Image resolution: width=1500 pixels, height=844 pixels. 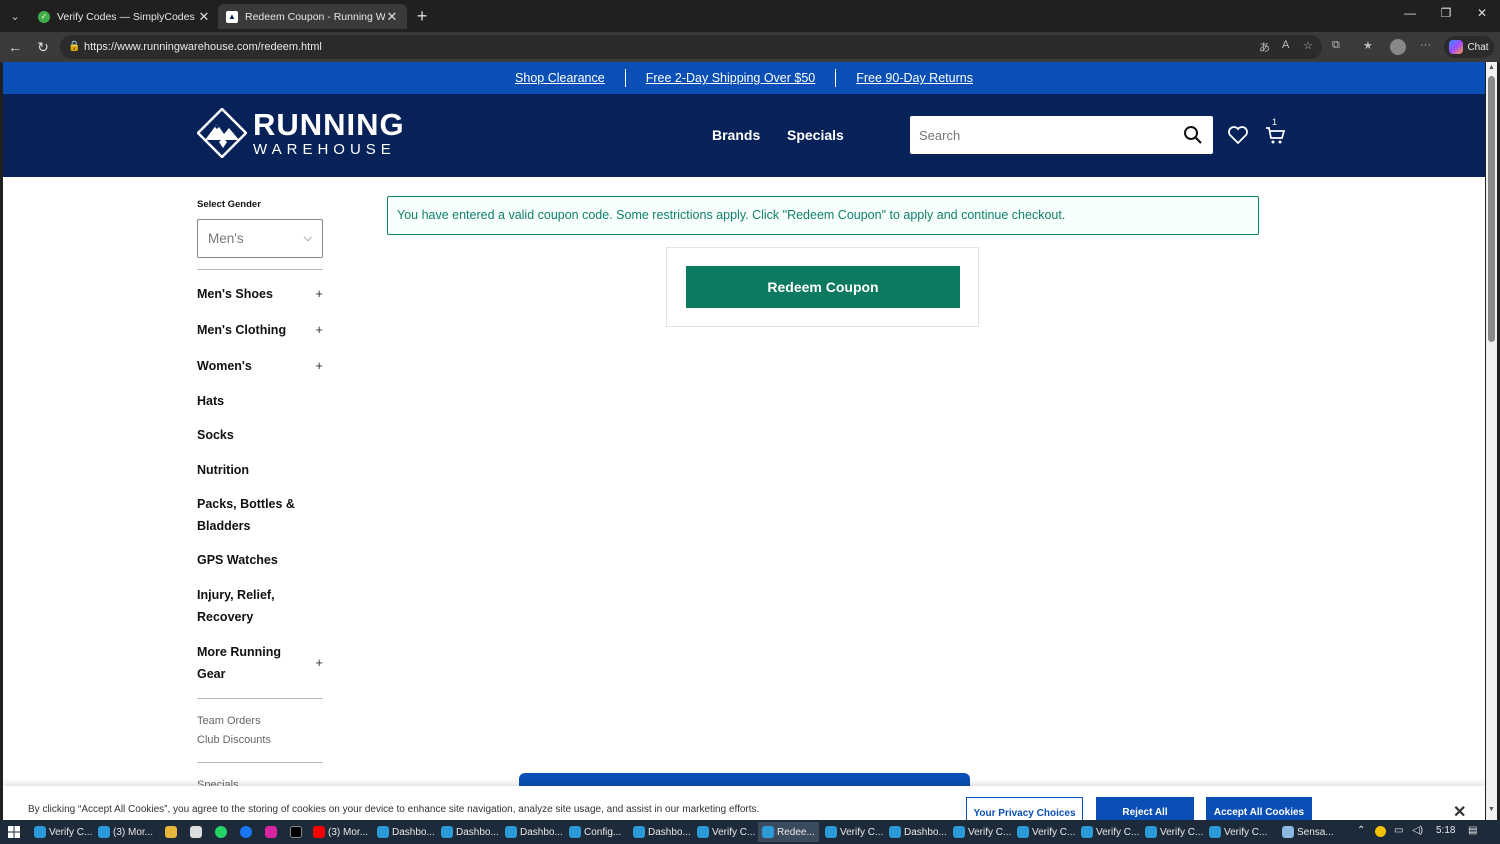 What do you see at coordinates (215, 435) in the screenshot?
I see `sidebar-item-label: Socks` at bounding box center [215, 435].